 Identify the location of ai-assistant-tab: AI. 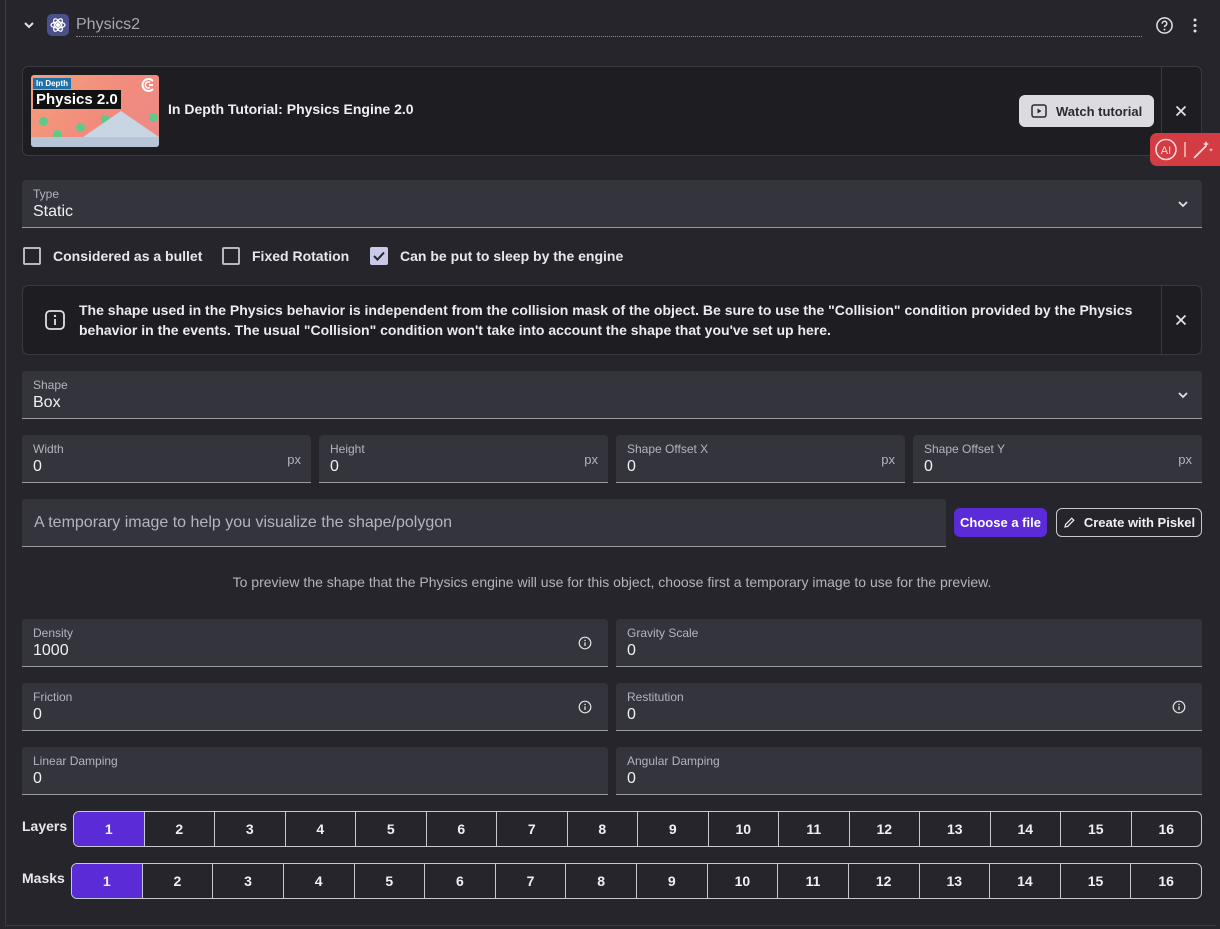
(1185, 149).